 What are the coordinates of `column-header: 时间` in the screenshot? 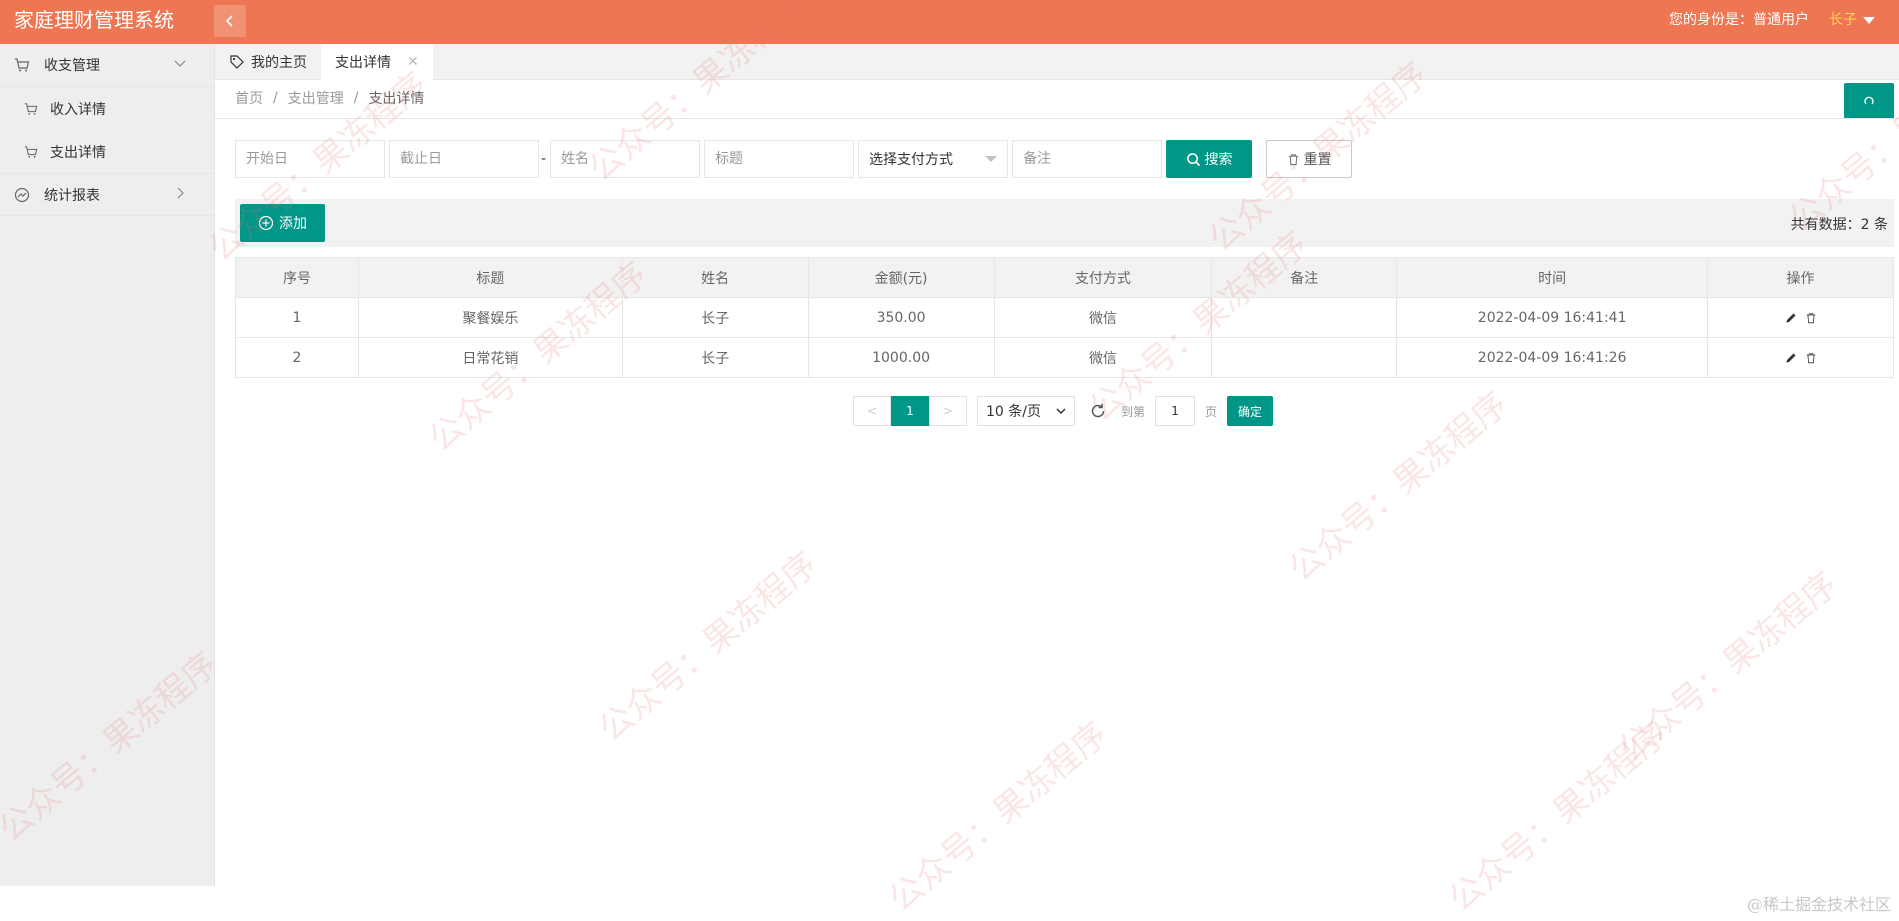 It's located at (1552, 277).